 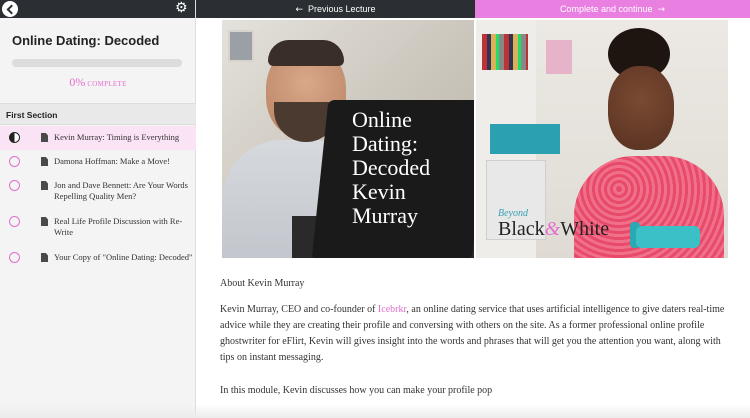 What do you see at coordinates (559, 57) in the screenshot?
I see `pink-frame` at bounding box center [559, 57].